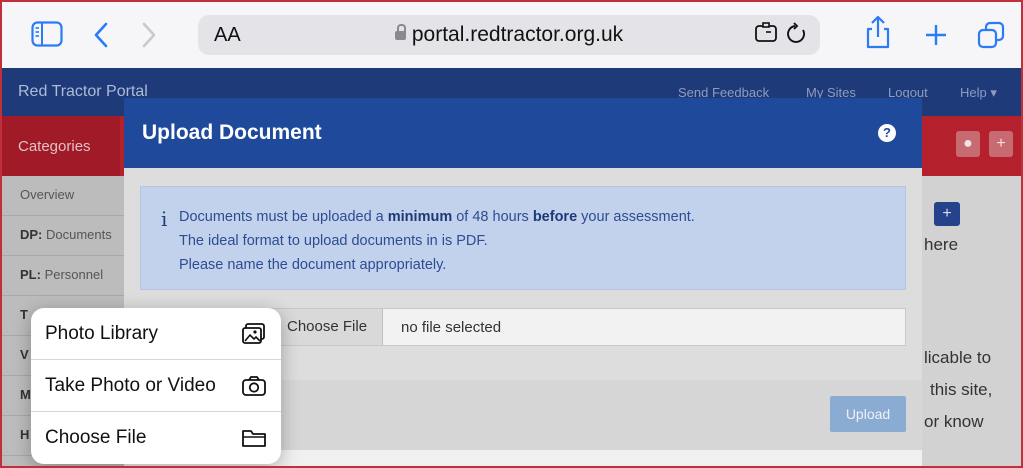 Image resolution: width=1023 pixels, height=468 pixels. What do you see at coordinates (47, 34) in the screenshot?
I see `sidebar-toggle-icon` at bounding box center [47, 34].